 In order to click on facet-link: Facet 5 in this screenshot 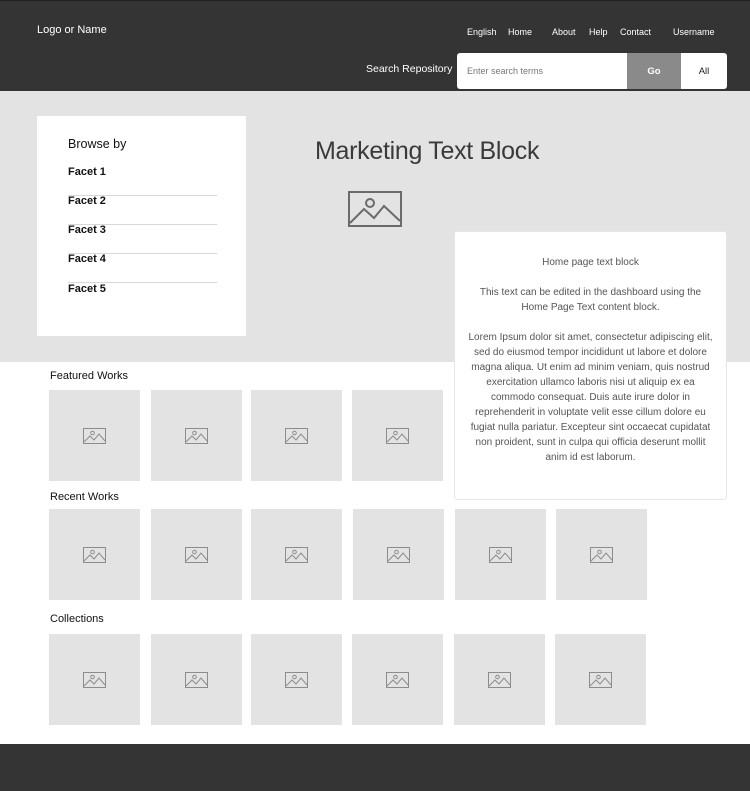, I will do `click(142, 298)`.